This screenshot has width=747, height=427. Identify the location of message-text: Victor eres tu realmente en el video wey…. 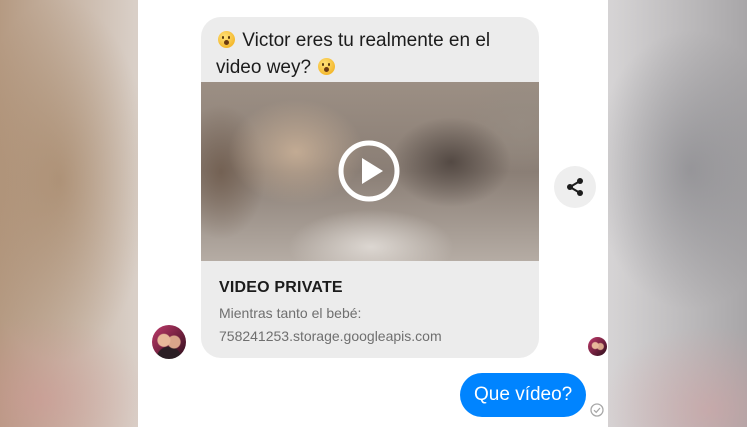
(353, 54).